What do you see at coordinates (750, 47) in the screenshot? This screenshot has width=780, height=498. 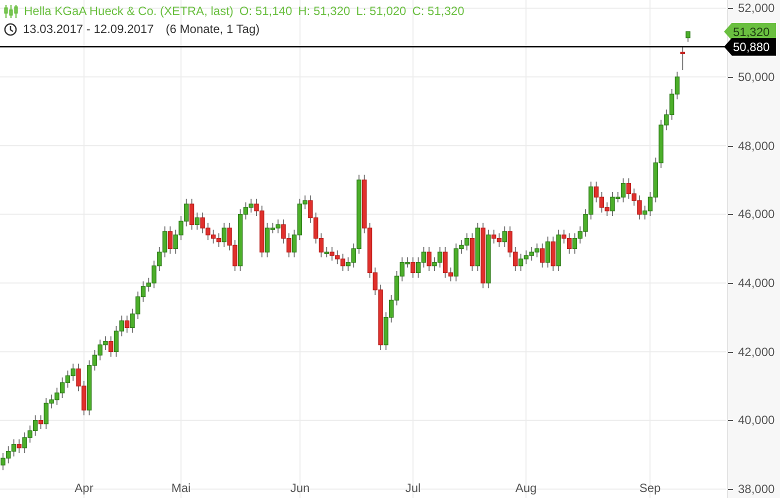 I see `price-tag: 50,880` at bounding box center [750, 47].